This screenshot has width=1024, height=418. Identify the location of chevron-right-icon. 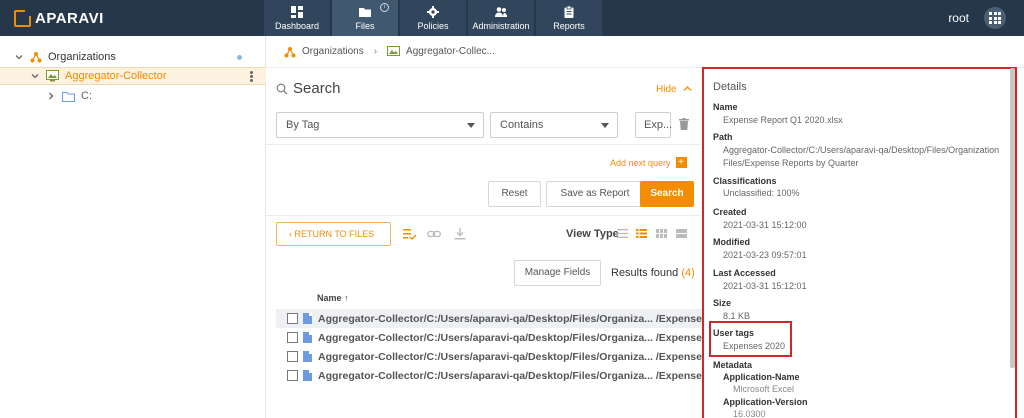
(51, 96).